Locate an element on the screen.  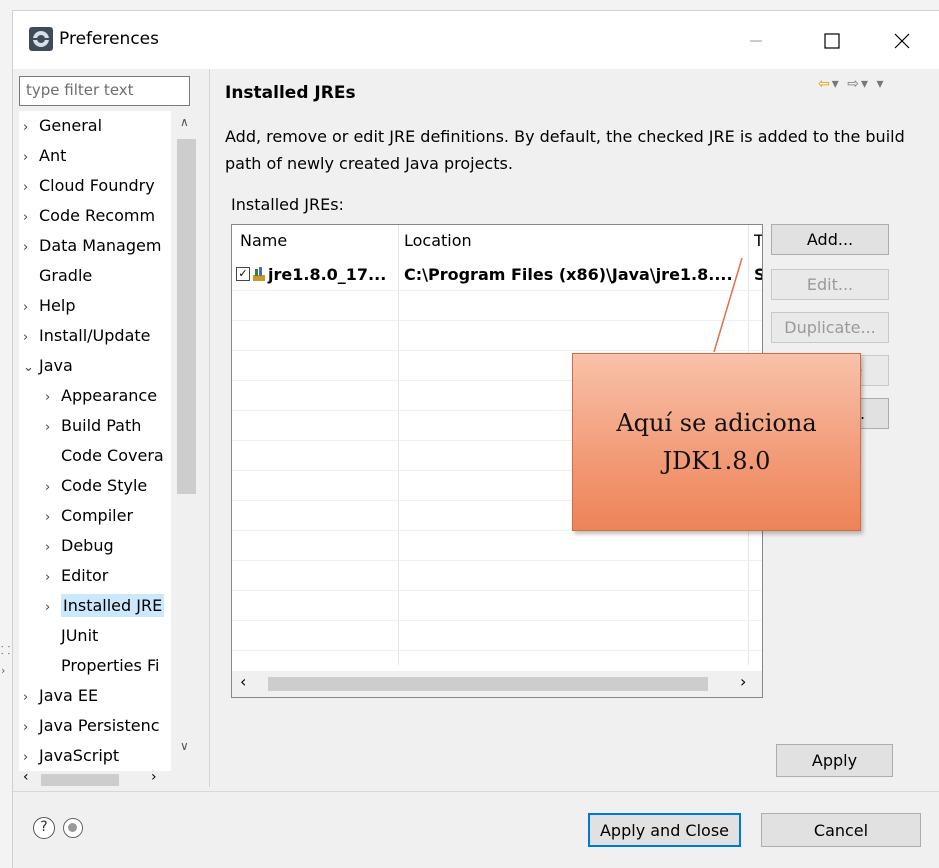
button-bar-separator is located at coordinates (476, 791).